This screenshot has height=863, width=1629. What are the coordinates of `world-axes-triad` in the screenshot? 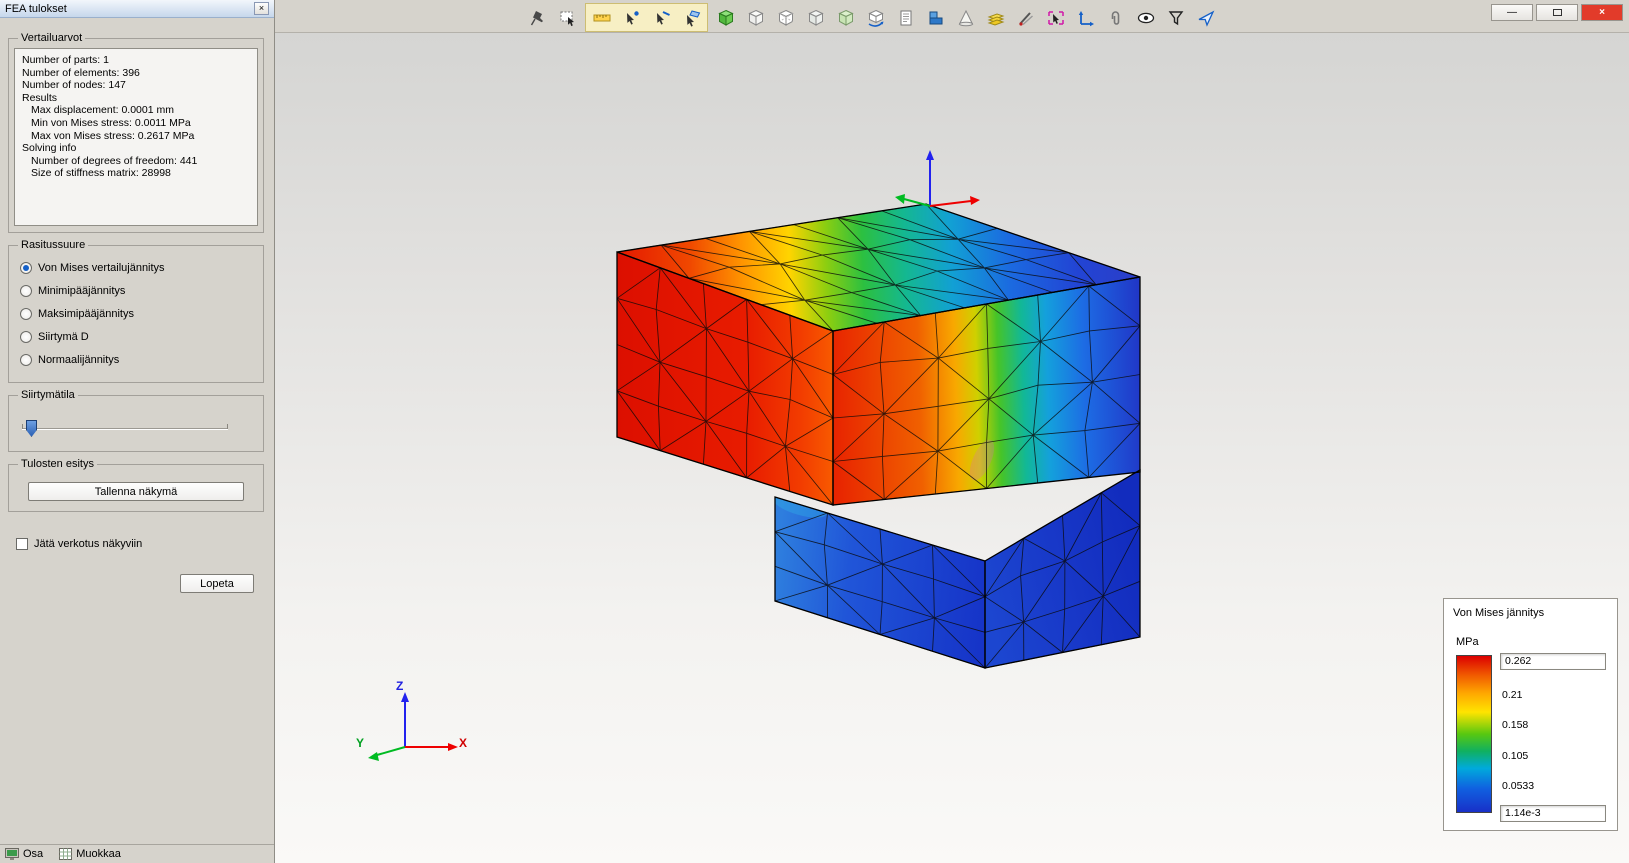 It's located at (413, 726).